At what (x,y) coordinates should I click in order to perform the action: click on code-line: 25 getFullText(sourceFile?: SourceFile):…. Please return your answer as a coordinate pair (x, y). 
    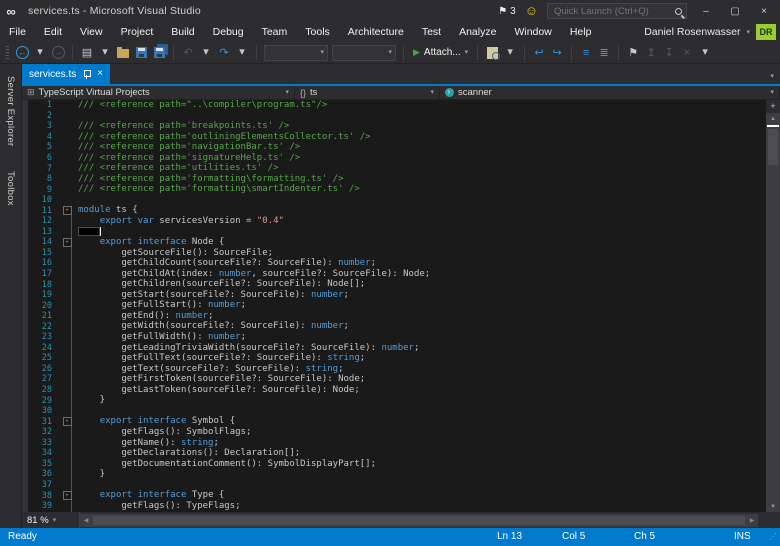
    Looking at the image, I should click on (394, 358).